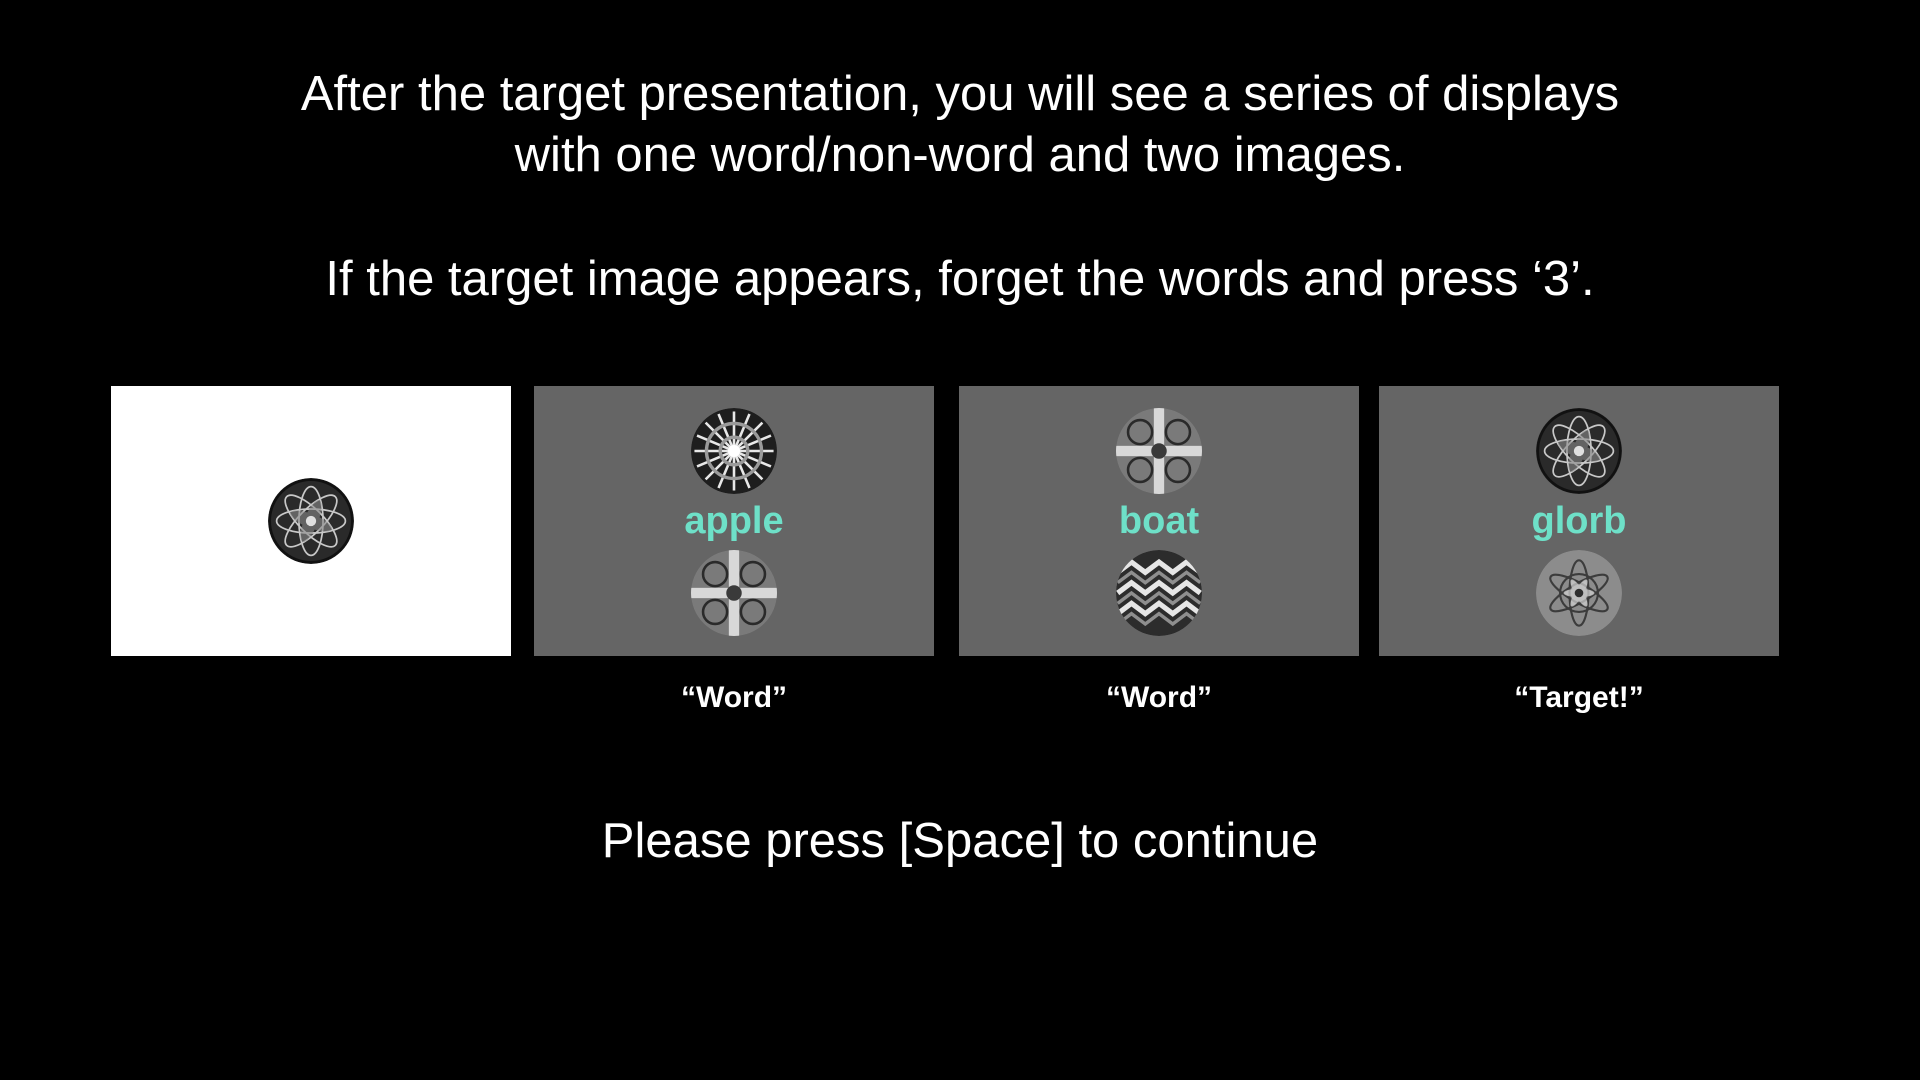 The image size is (1920, 1080). What do you see at coordinates (960, 155) in the screenshot?
I see `instruction-line-2: with one word/non-word and two images.` at bounding box center [960, 155].